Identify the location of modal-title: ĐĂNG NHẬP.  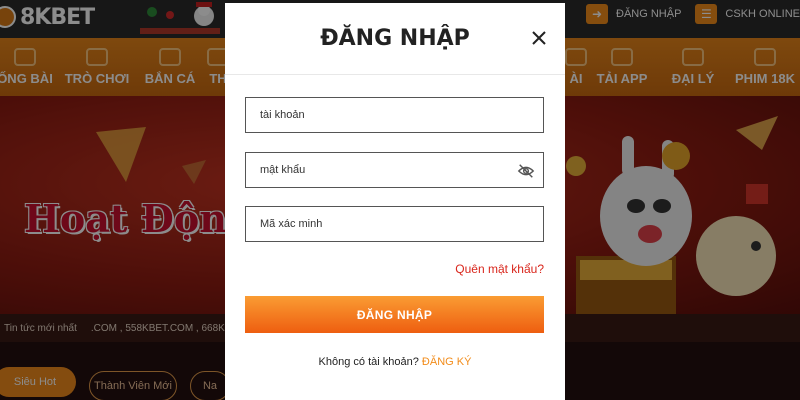
(395, 38).